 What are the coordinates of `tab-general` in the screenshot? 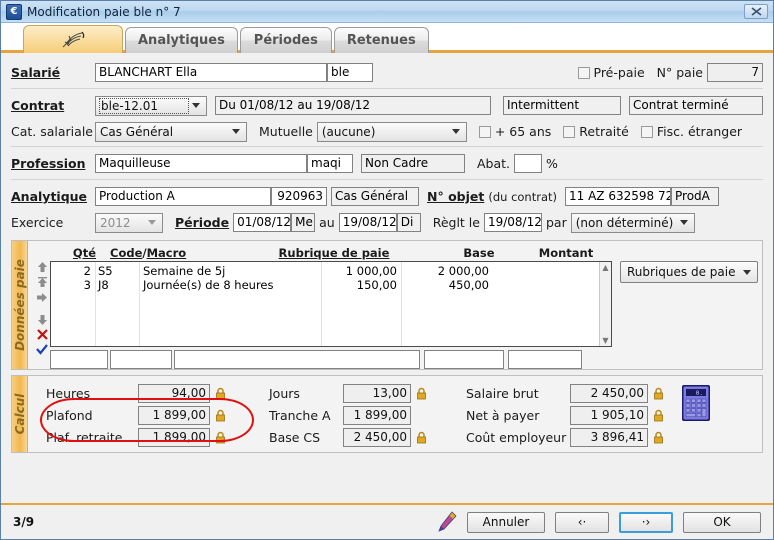 It's located at (73, 39).